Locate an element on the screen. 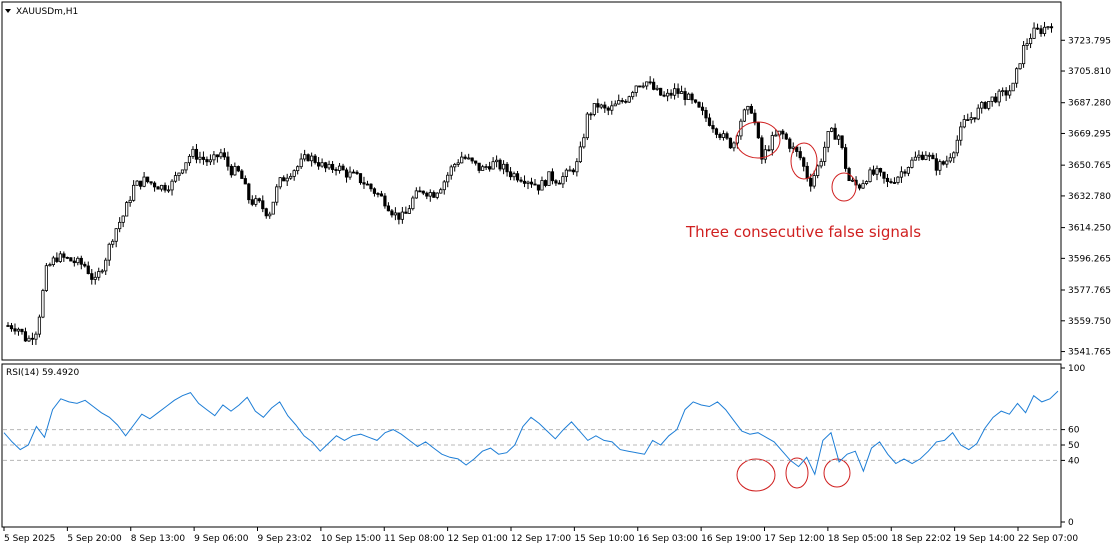 This screenshot has width=1114, height=549. time-tick-label: 5 Sep 20:00 is located at coordinates (94, 539).